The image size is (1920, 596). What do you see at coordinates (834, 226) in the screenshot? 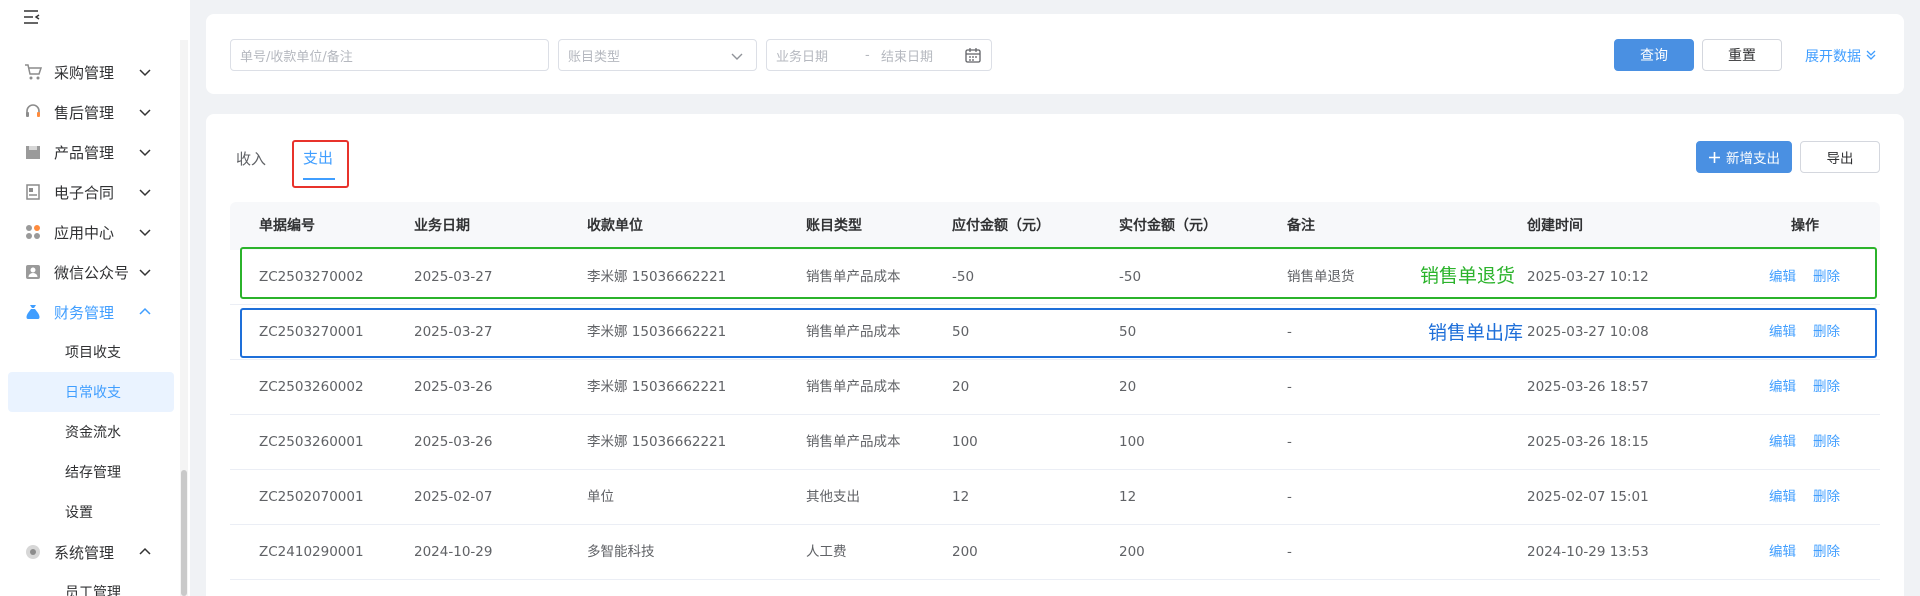
I see `column-header-type: 账目类型` at bounding box center [834, 226].